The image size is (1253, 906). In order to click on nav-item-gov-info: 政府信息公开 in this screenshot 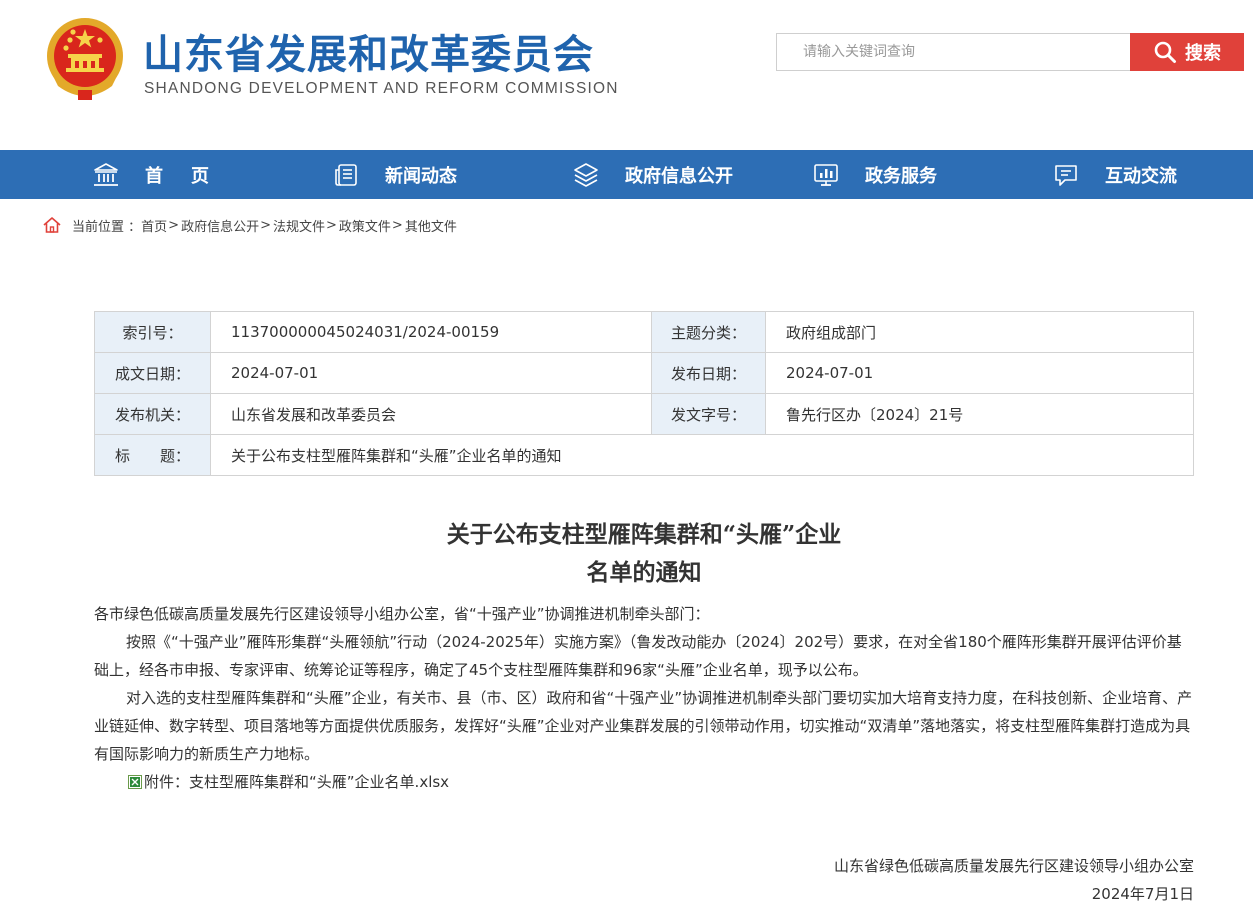, I will do `click(653, 174)`.